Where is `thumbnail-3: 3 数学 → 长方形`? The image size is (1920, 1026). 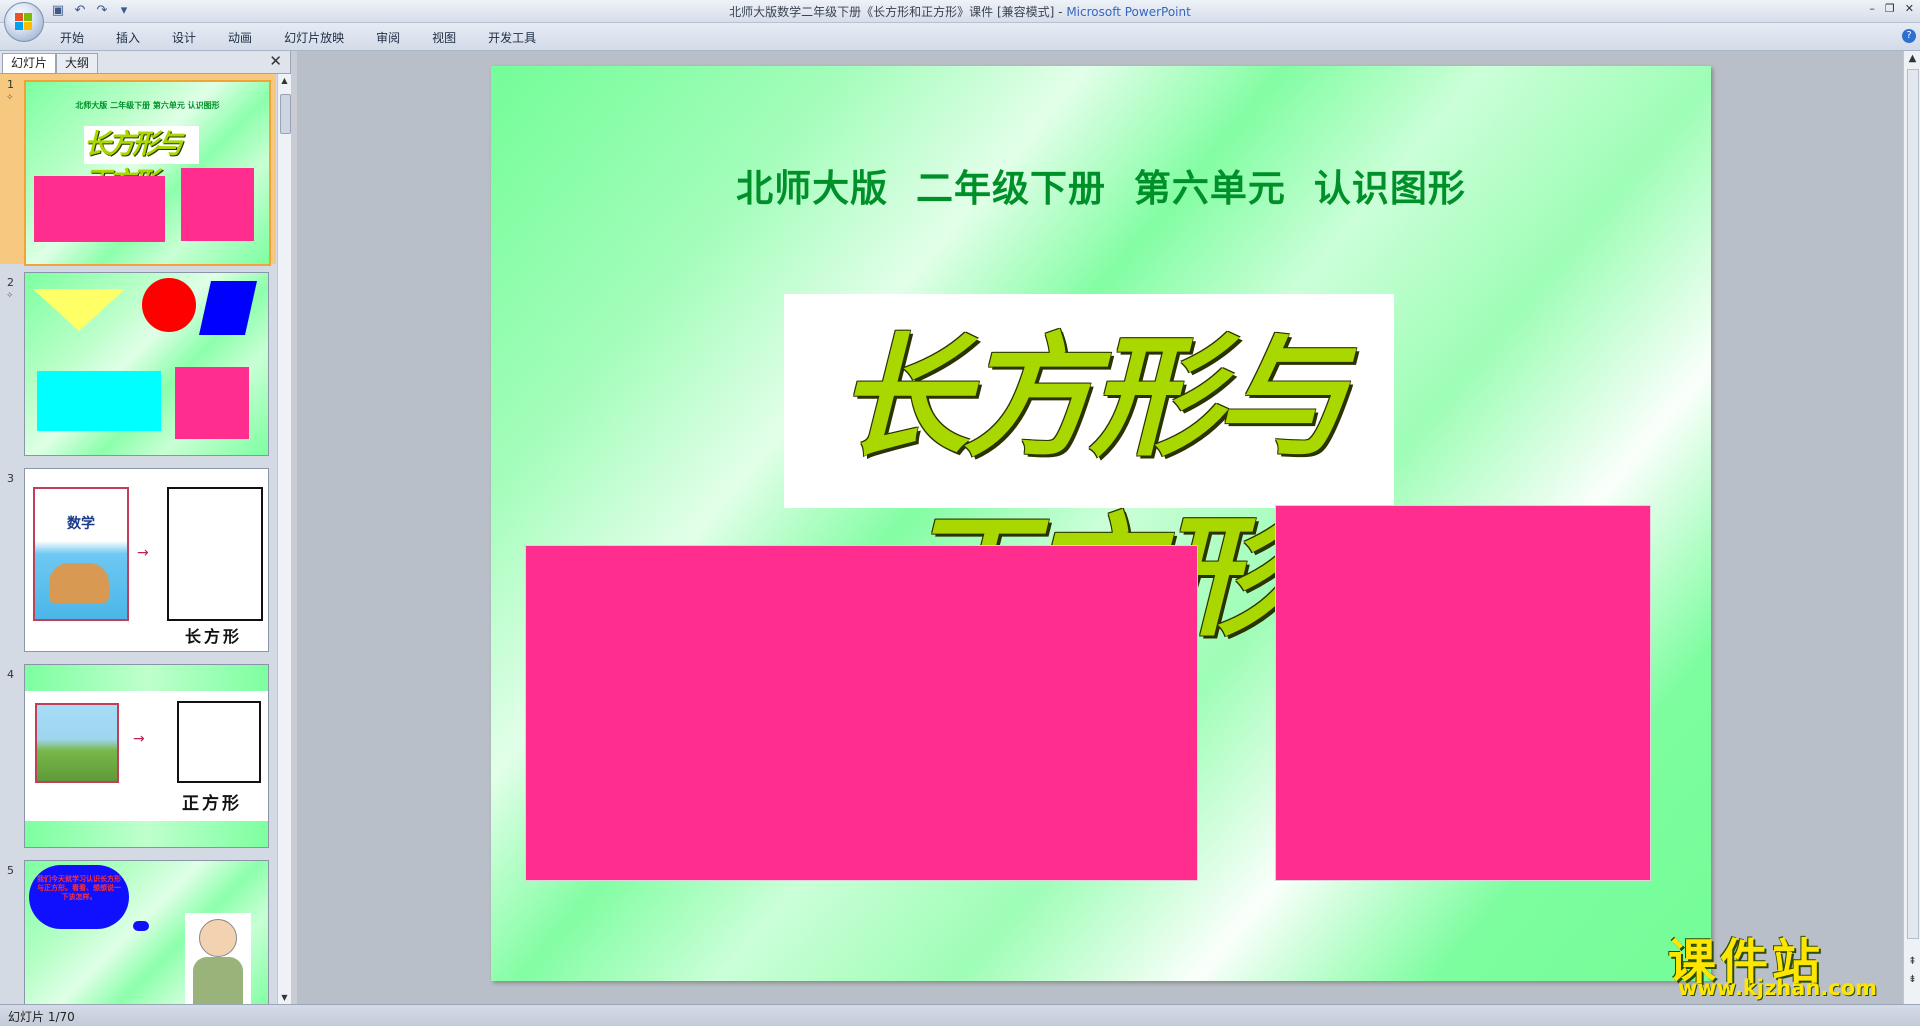
thumbnail-3: 3 数学 → 长方形 is located at coordinates (138, 563).